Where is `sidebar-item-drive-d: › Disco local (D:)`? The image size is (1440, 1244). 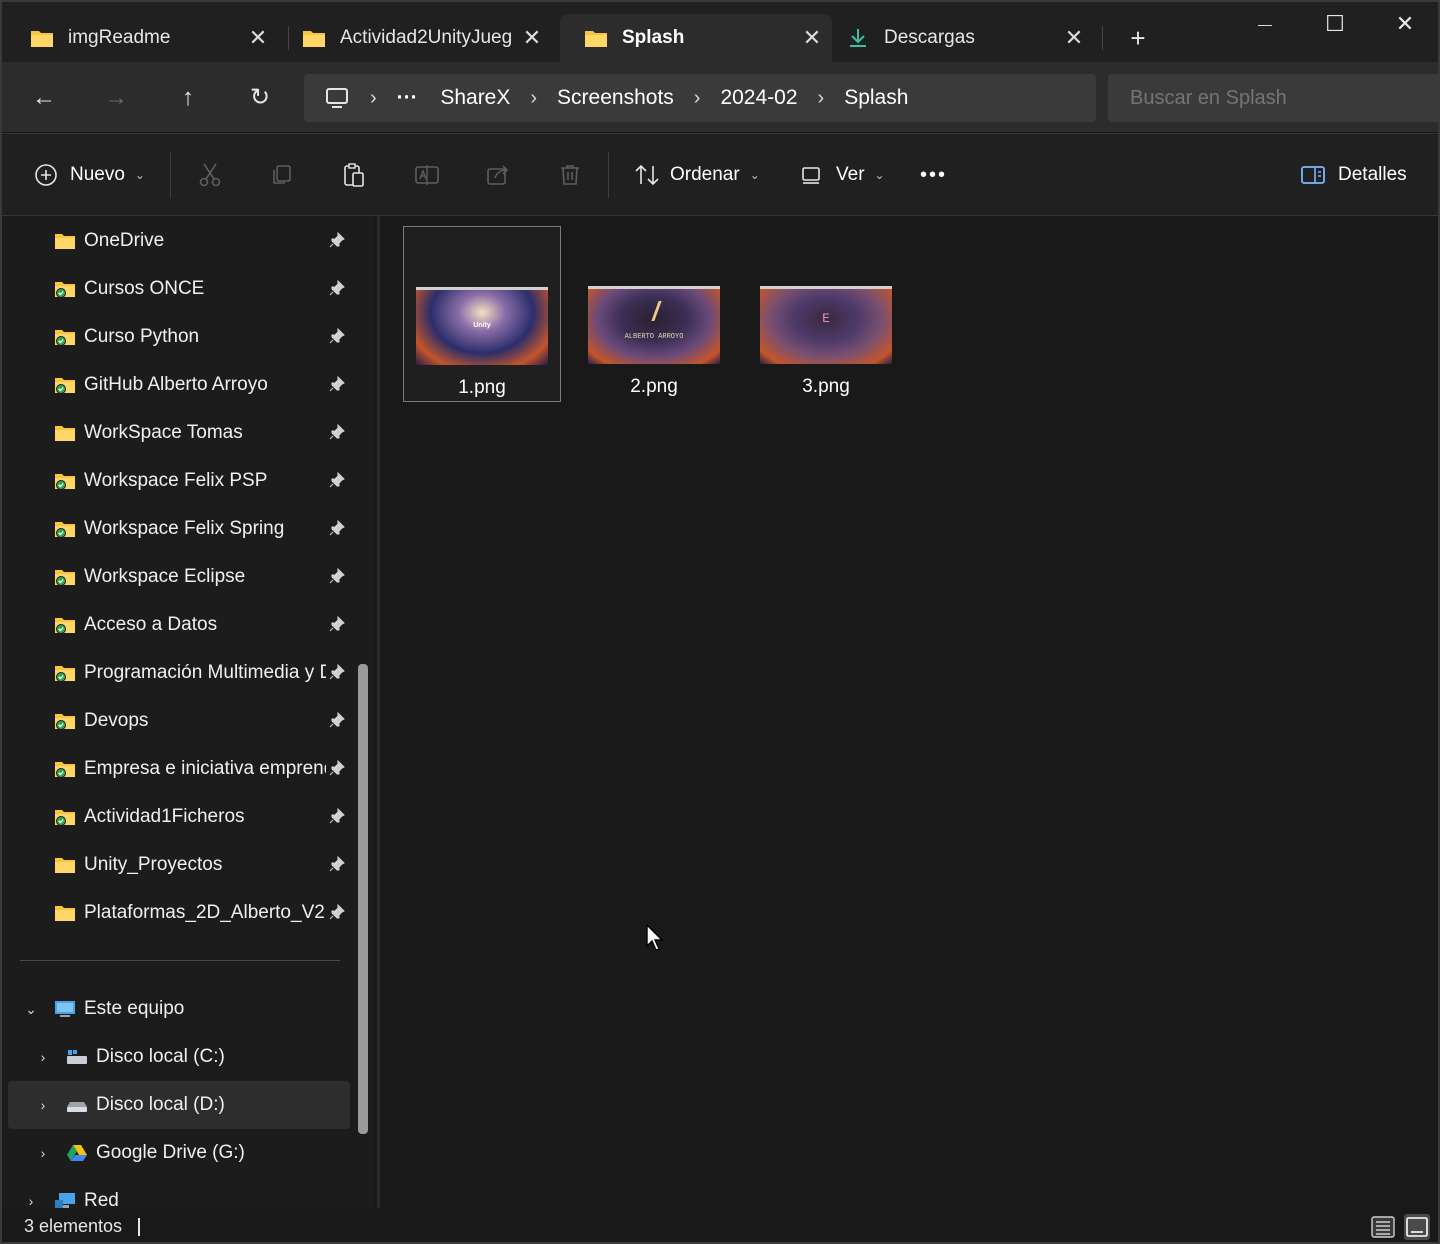 sidebar-item-drive-d: › Disco local (D:) is located at coordinates (179, 1105).